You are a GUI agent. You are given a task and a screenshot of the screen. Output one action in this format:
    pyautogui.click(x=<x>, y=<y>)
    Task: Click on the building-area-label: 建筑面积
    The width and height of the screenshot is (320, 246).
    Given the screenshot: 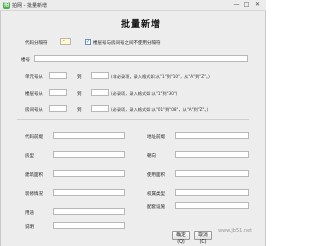 What is the action you would take?
    pyautogui.click(x=34, y=175)
    